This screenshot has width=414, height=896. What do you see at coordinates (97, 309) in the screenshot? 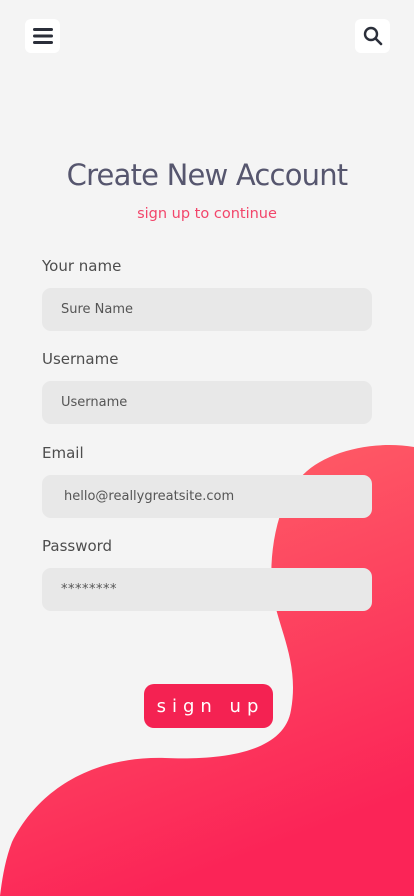
I see `name-placeholder: Sure Name` at bounding box center [97, 309].